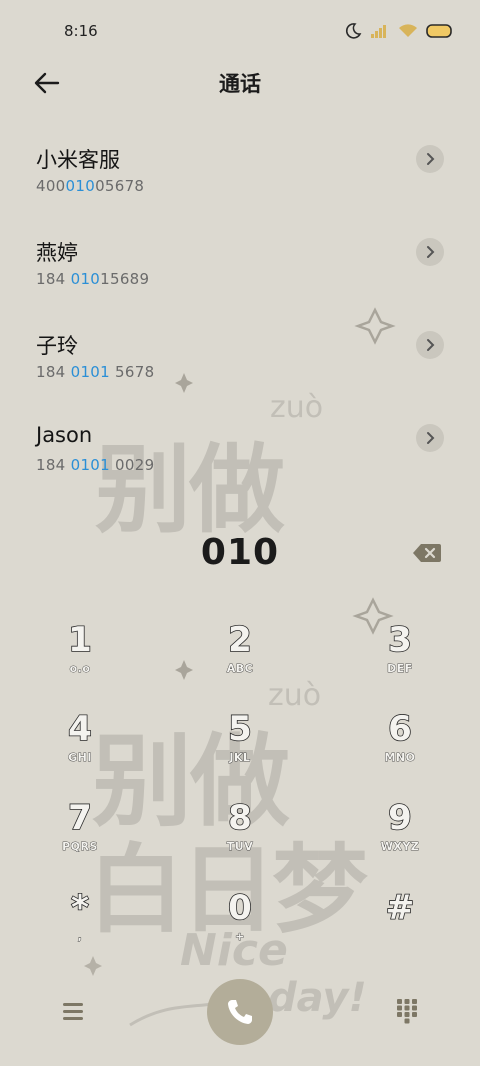  I want to click on key-digit: 8, so click(239, 818).